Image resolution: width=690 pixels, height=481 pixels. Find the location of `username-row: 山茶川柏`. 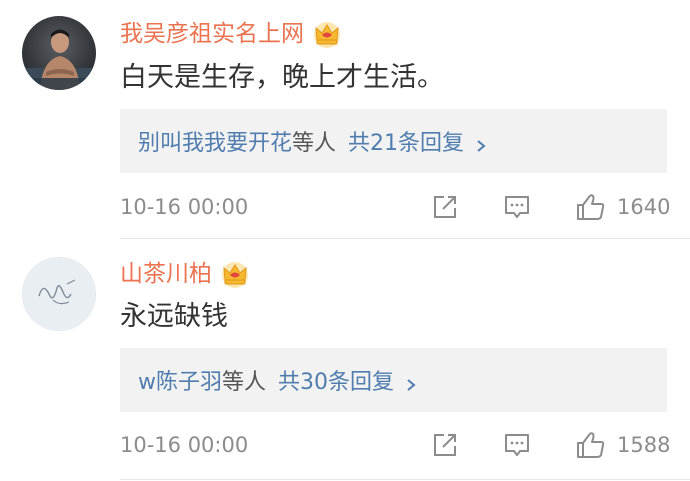

username-row: 山茶川柏 is located at coordinates (185, 274).